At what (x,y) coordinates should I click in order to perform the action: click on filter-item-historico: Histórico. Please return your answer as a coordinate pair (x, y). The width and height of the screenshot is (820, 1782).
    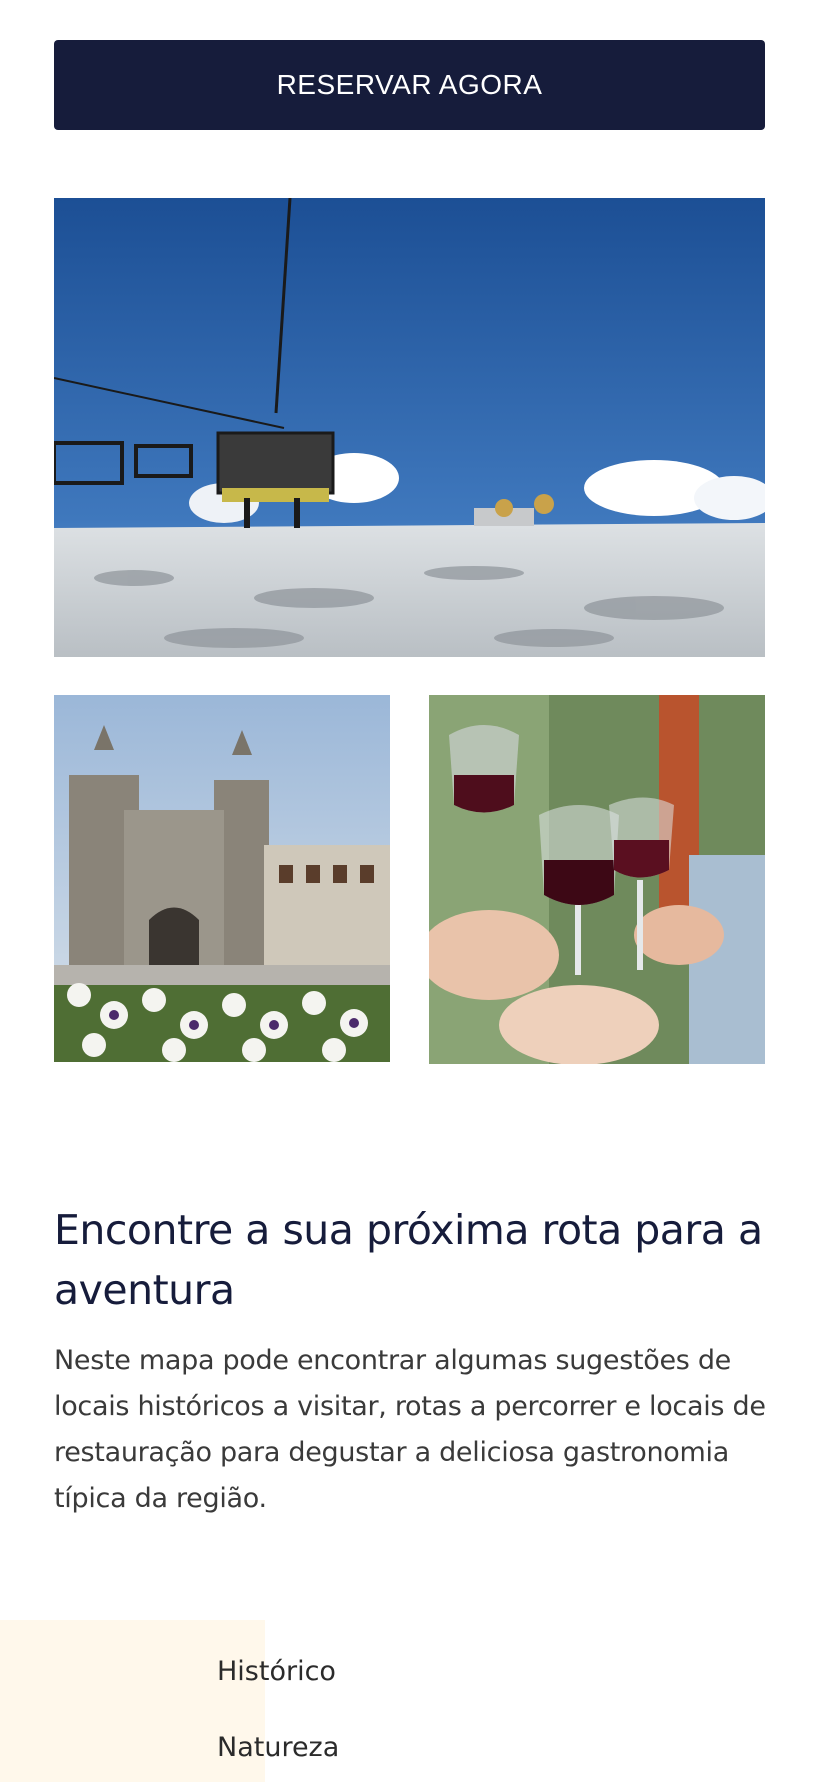
    Looking at the image, I should click on (276, 1671).